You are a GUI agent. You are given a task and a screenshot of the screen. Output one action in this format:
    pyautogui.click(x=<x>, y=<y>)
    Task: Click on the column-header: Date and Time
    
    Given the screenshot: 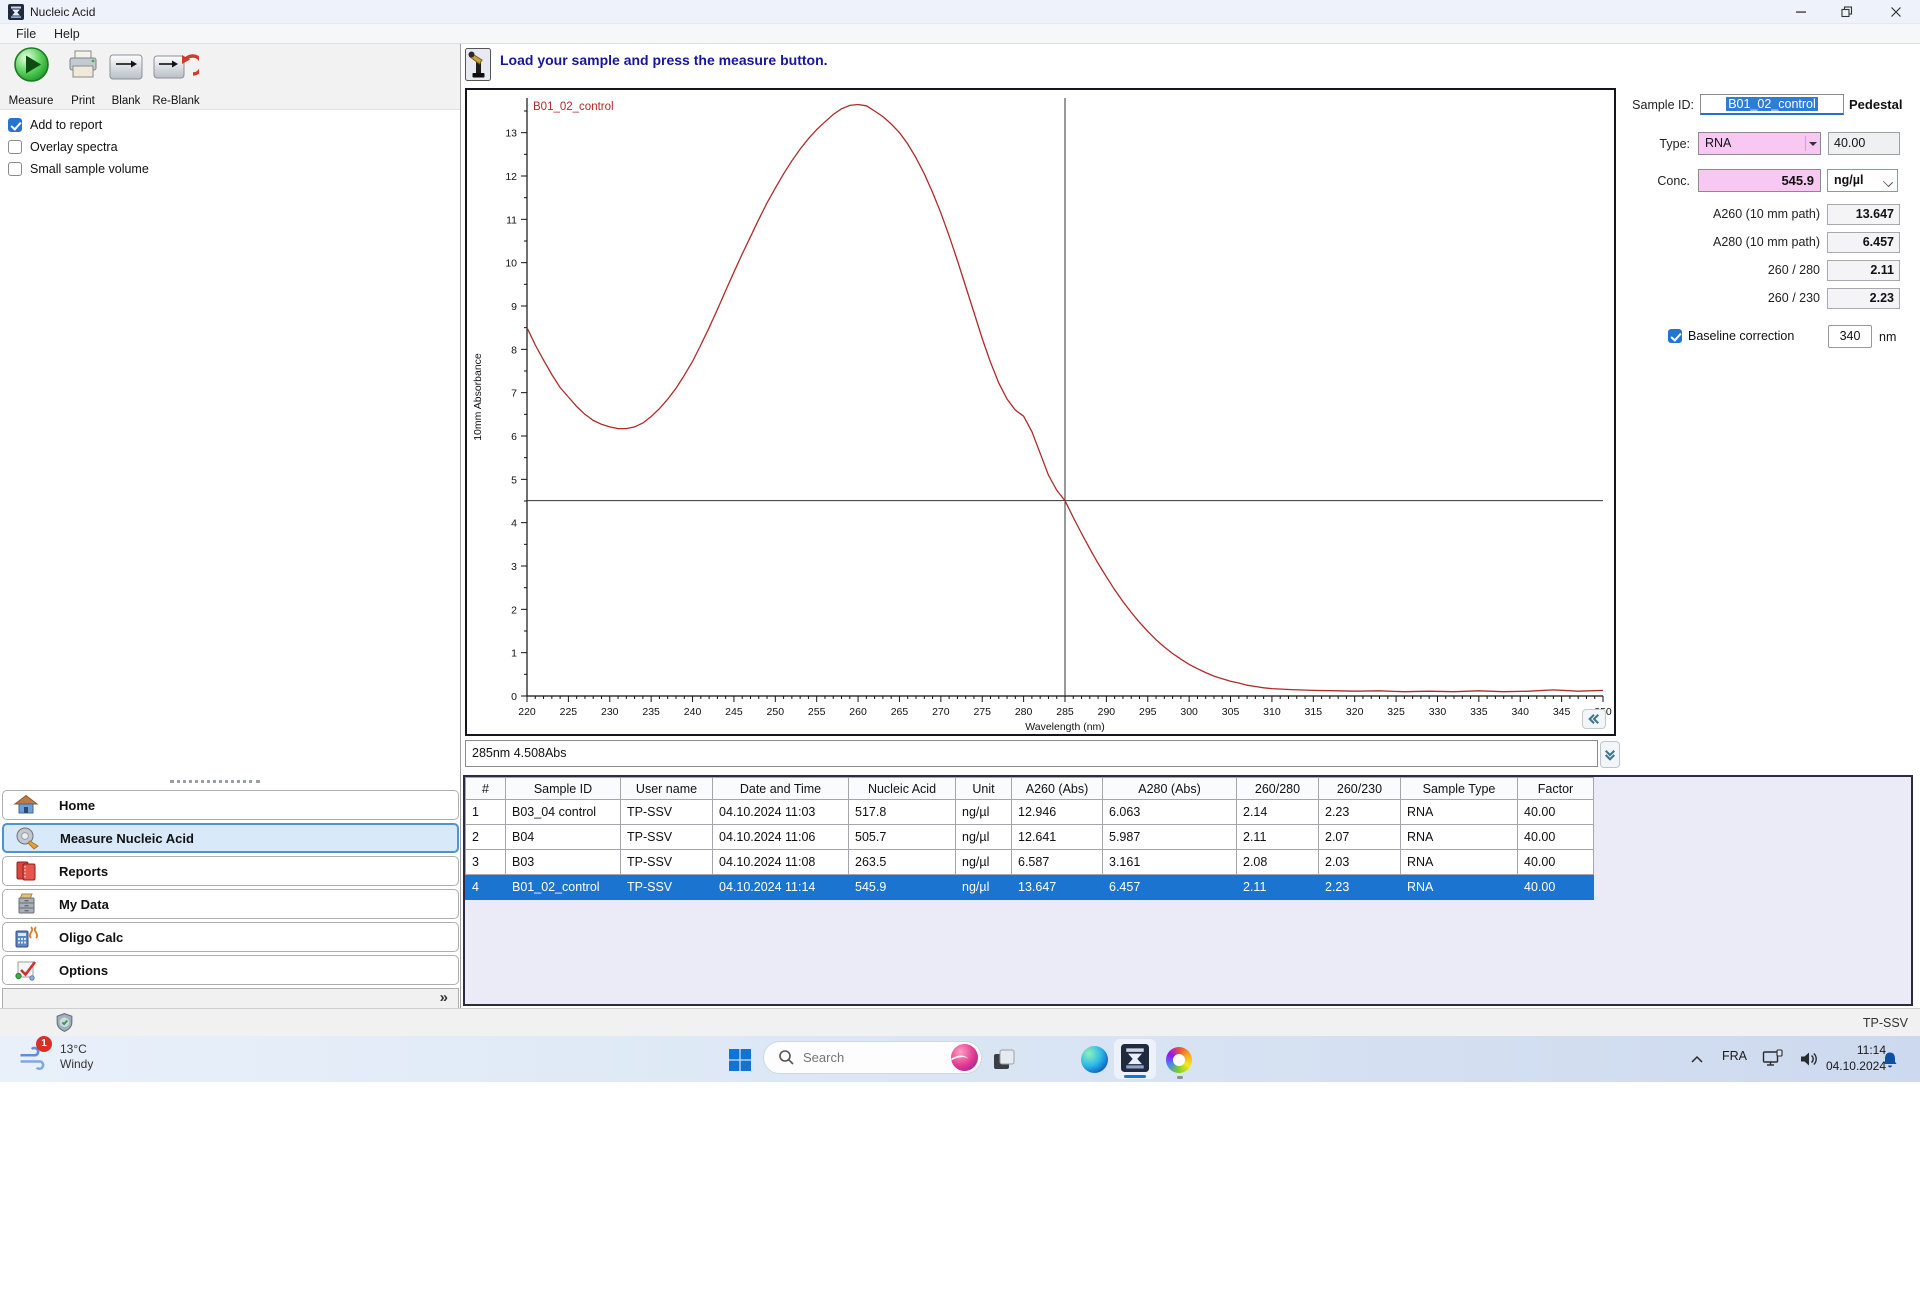 What is the action you would take?
    pyautogui.click(x=780, y=788)
    